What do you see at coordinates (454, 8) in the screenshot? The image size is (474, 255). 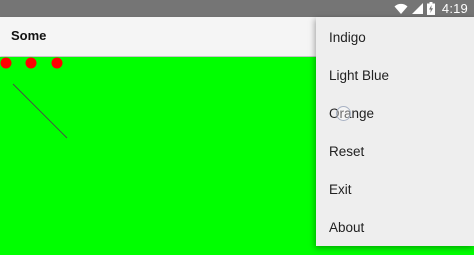 I see `status-clock: 4:19` at bounding box center [454, 8].